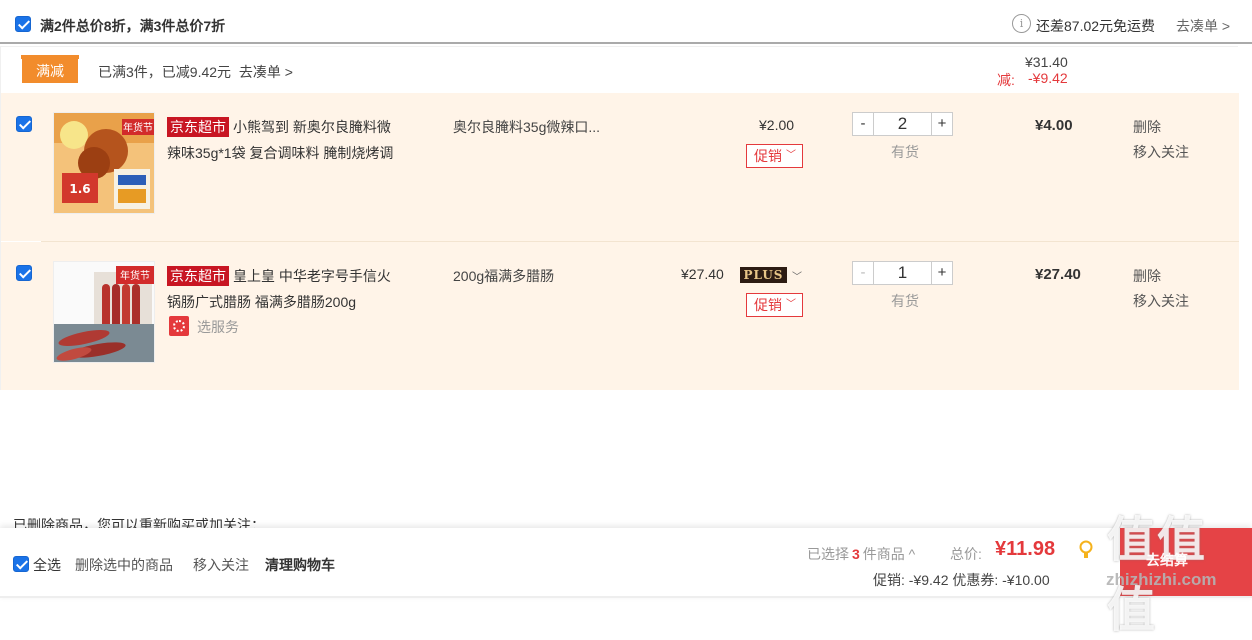 Image resolution: width=1252 pixels, height=640 pixels. Describe the element at coordinates (165, 72) in the screenshot. I see `promo-desc-text: 已满3件，已减9.42元` at that location.